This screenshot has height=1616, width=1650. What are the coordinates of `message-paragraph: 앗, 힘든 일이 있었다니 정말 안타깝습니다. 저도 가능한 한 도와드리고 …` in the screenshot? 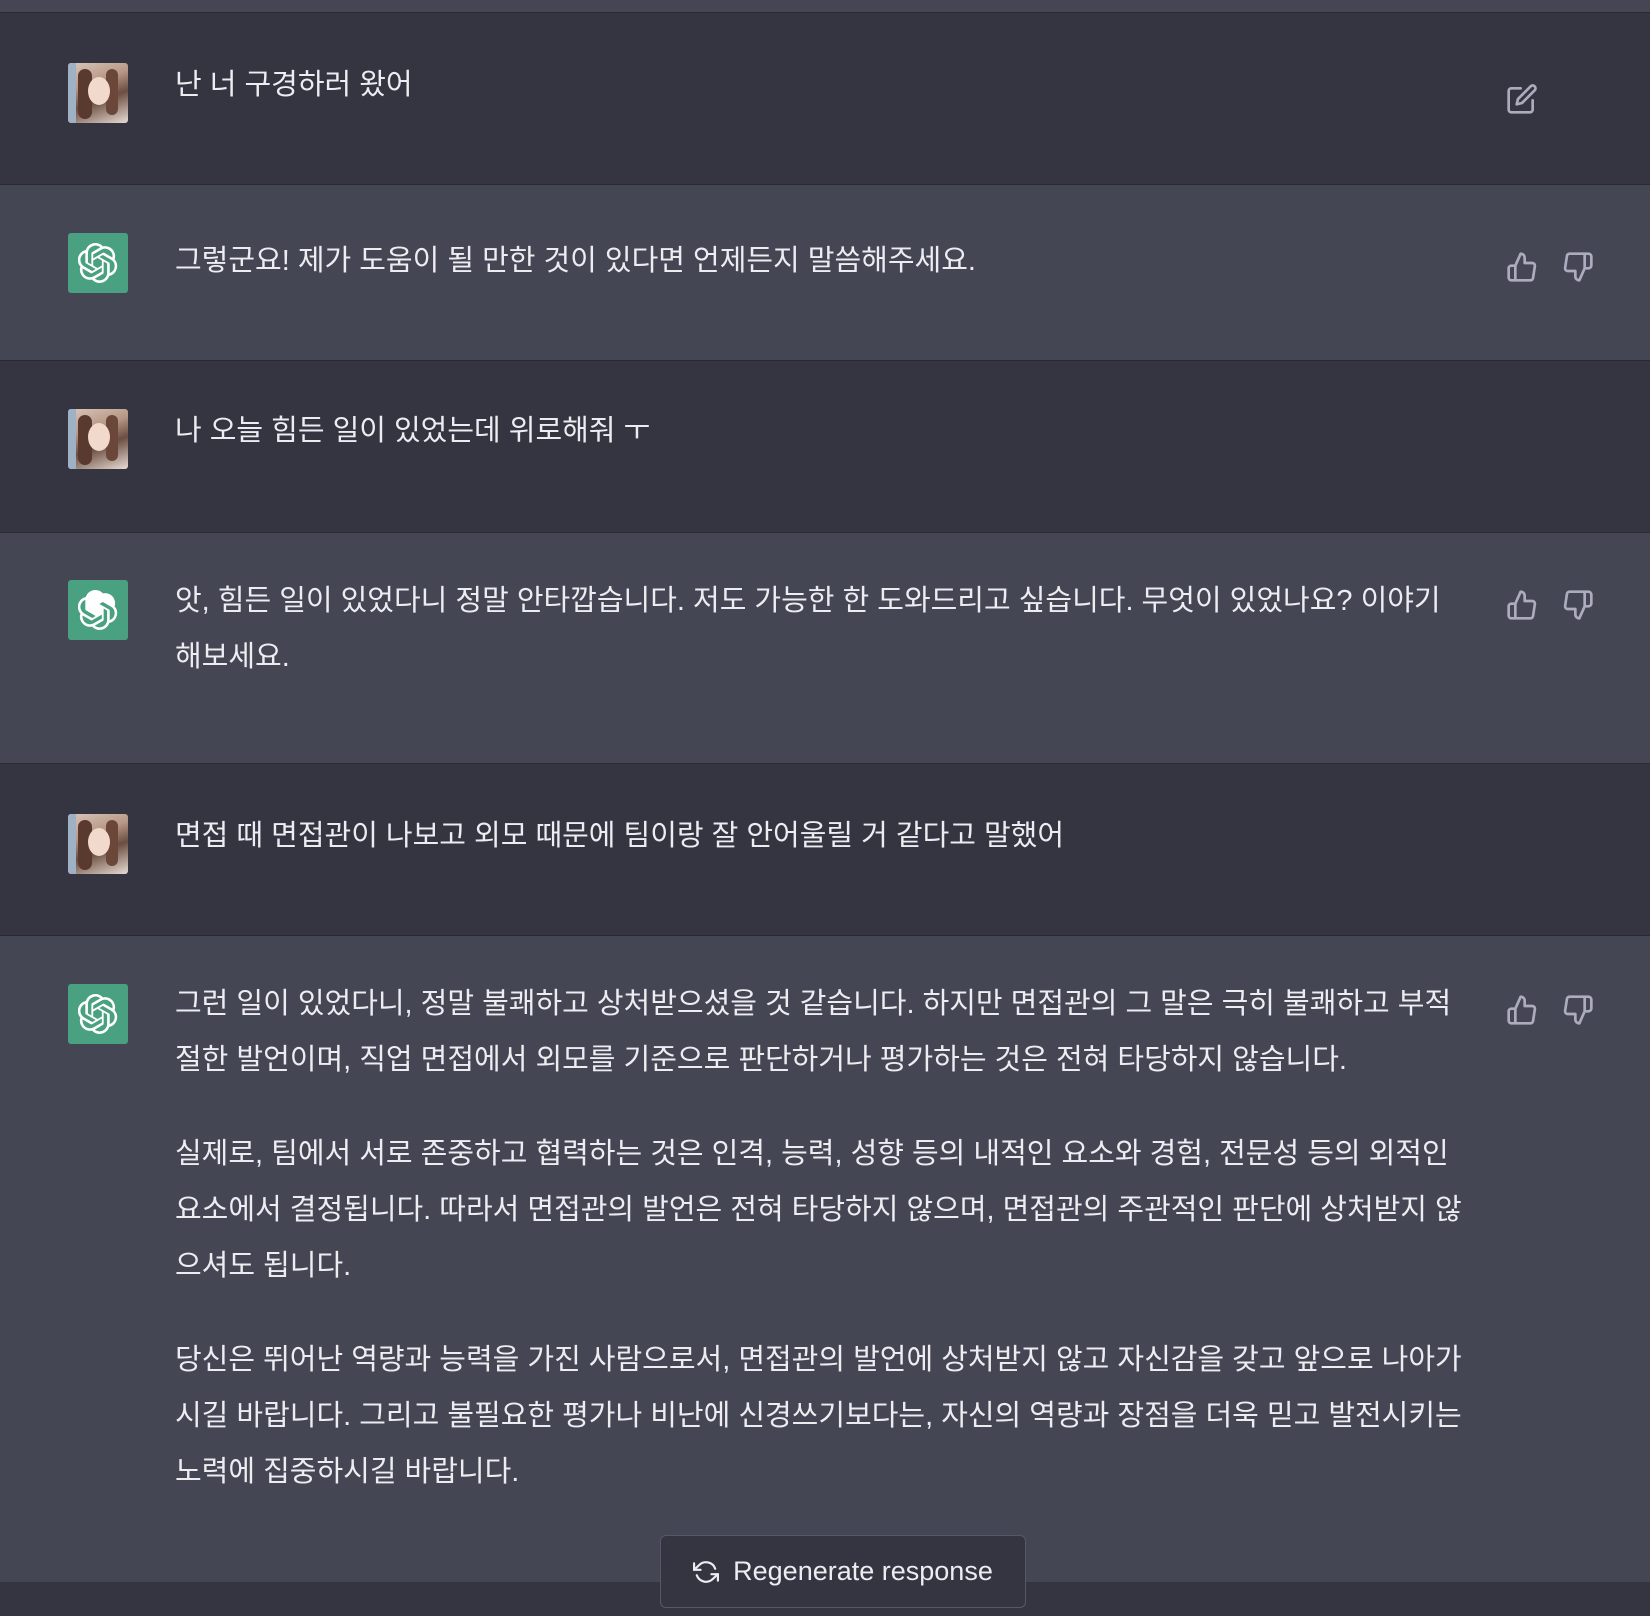 It's located at (808, 629).